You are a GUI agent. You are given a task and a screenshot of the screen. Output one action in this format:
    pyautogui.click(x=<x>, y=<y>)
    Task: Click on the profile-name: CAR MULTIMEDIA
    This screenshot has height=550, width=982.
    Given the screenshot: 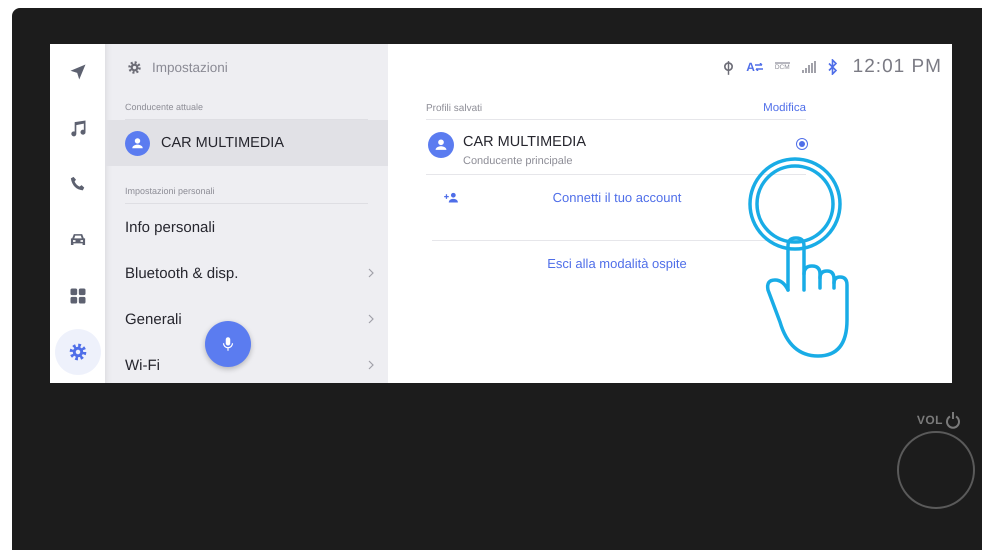 What is the action you would take?
    pyautogui.click(x=525, y=142)
    